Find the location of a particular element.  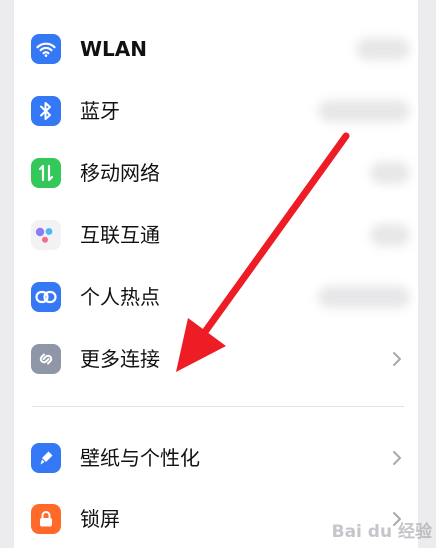

watermark: Bai du 经验 is located at coordinates (381, 532).